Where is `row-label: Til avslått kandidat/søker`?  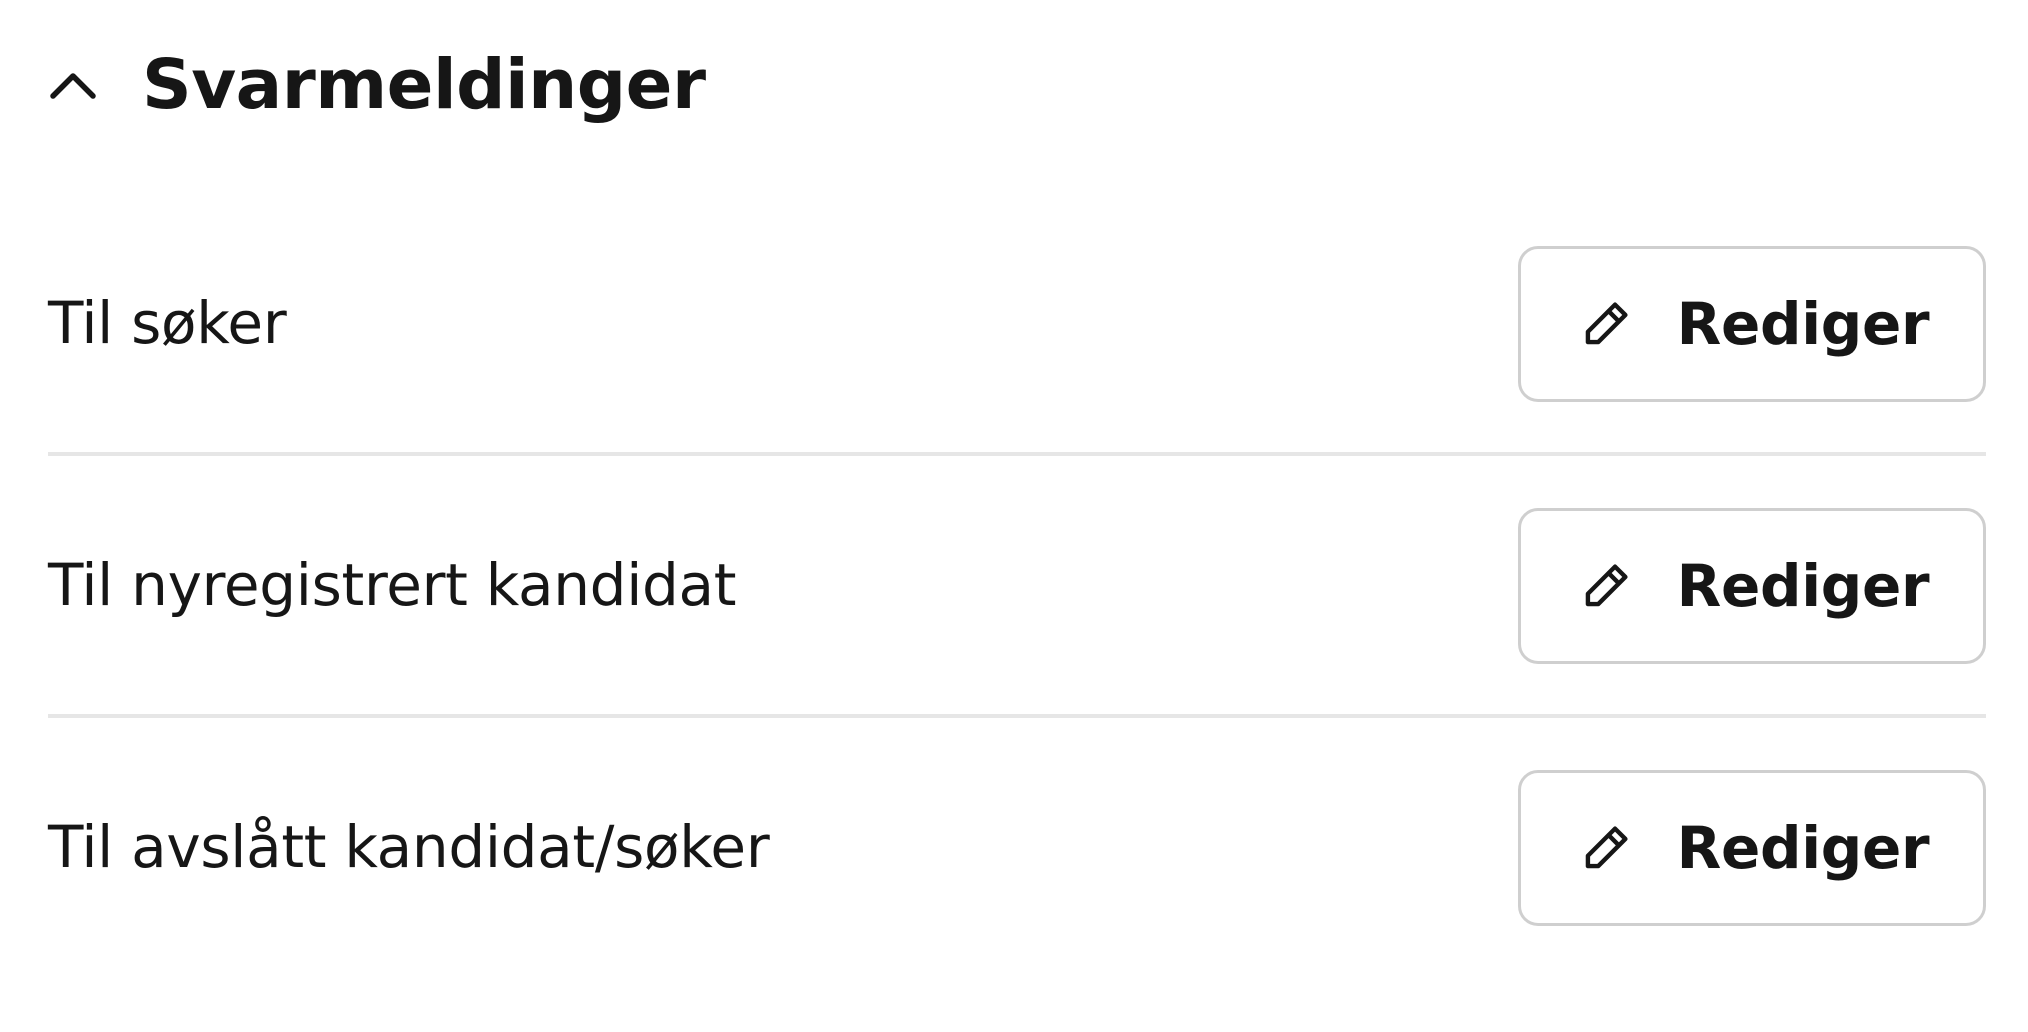 row-label: Til avslått kandidat/søker is located at coordinates (409, 847).